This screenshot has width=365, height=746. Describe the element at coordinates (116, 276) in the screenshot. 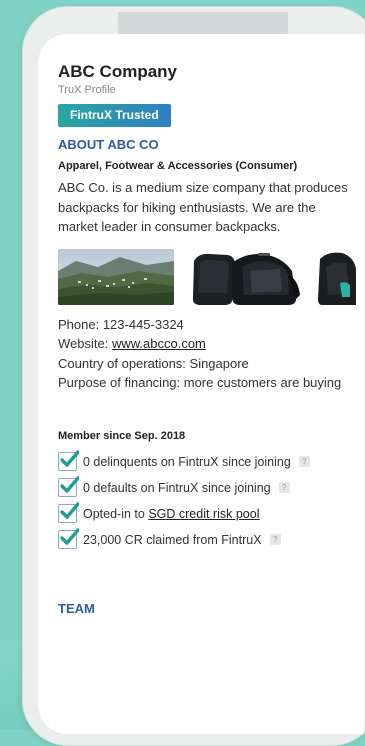

I see `landscape-photo` at that location.